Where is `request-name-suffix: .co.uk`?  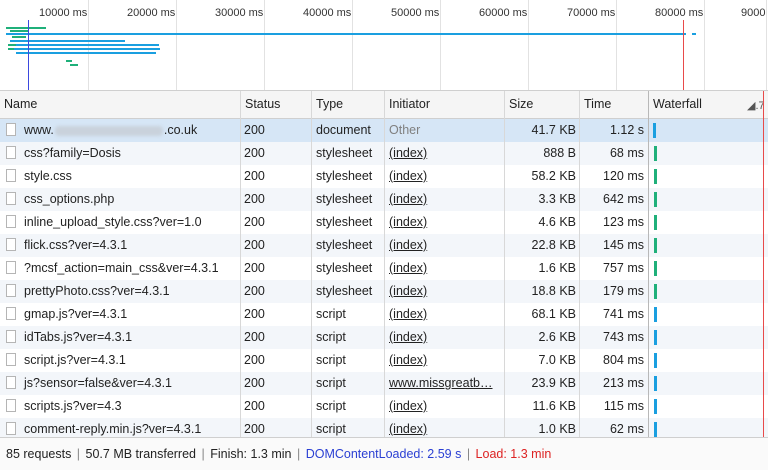 request-name-suffix: .co.uk is located at coordinates (180, 130).